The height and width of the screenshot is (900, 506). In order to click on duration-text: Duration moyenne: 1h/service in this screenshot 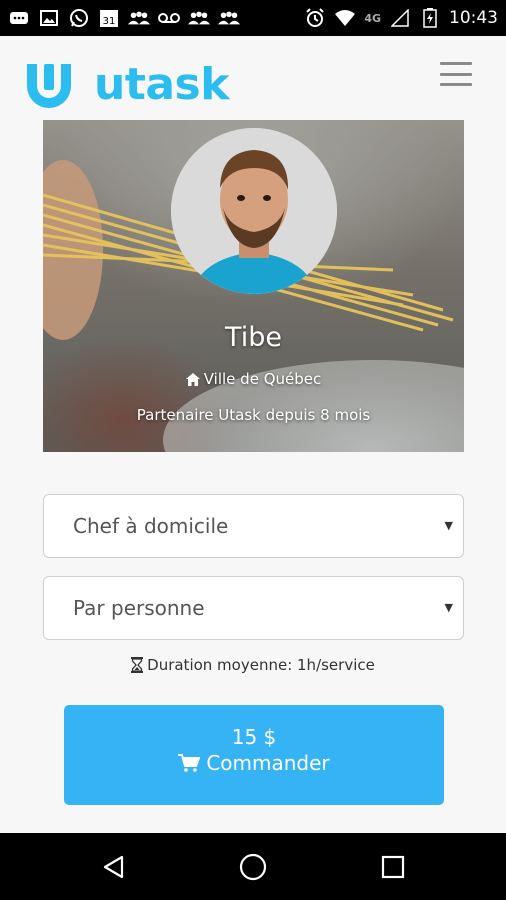, I will do `click(261, 665)`.